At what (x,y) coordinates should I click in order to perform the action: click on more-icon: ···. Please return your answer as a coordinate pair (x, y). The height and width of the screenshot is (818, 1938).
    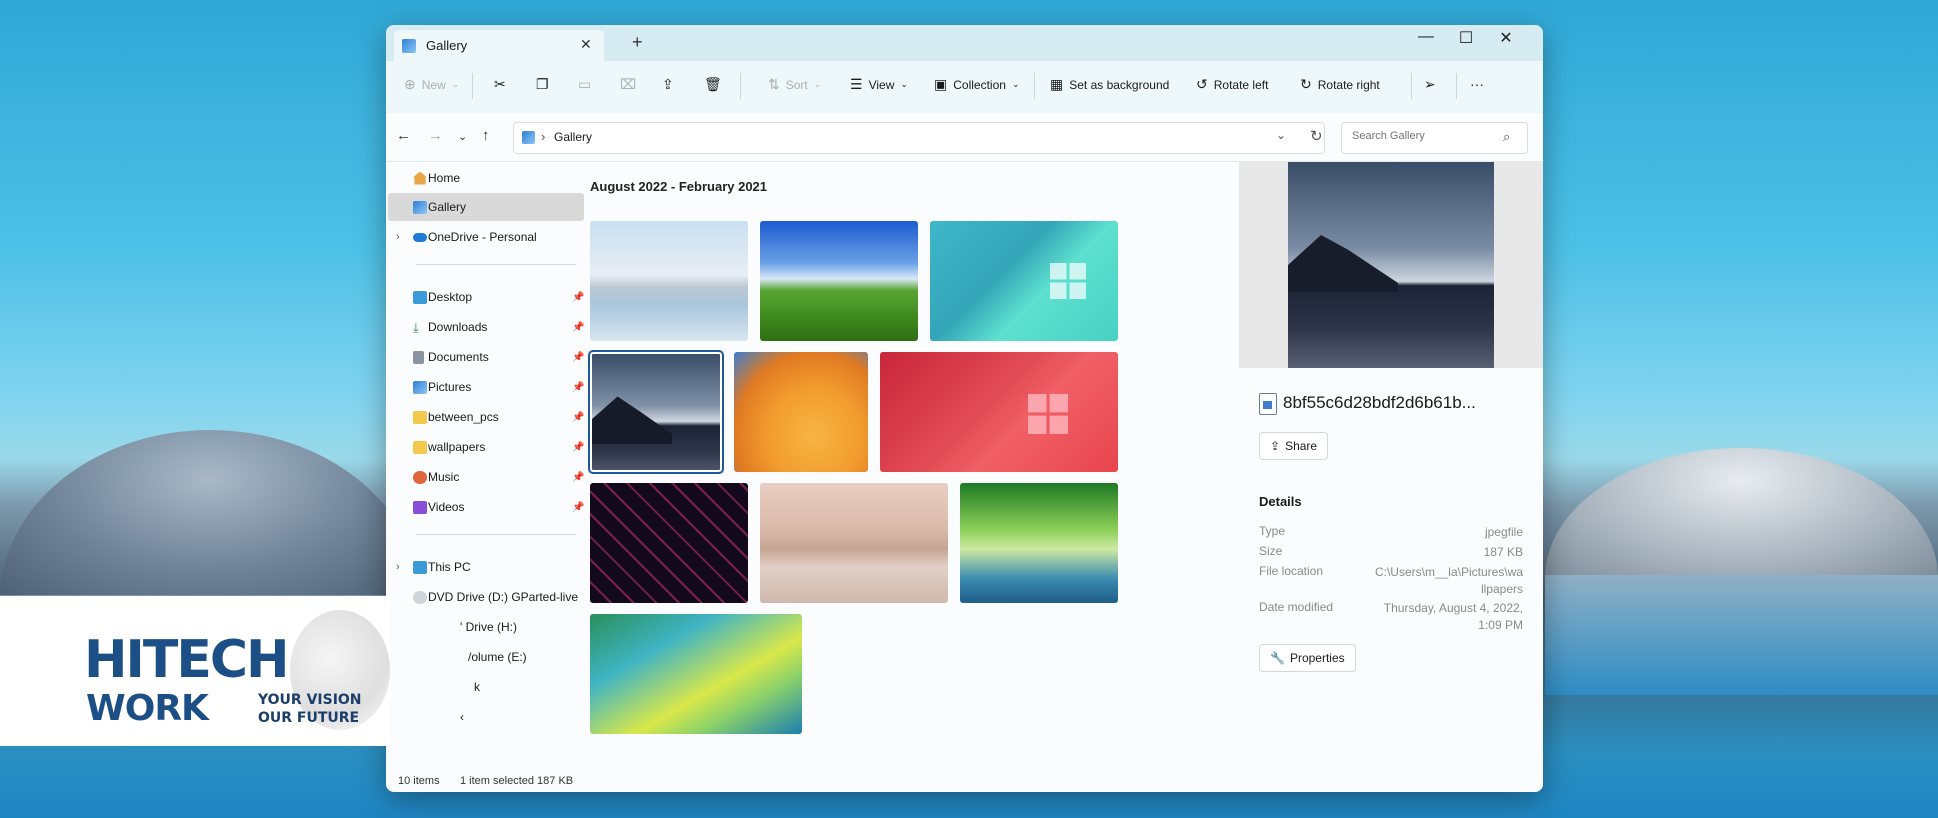
    Looking at the image, I should click on (1477, 84).